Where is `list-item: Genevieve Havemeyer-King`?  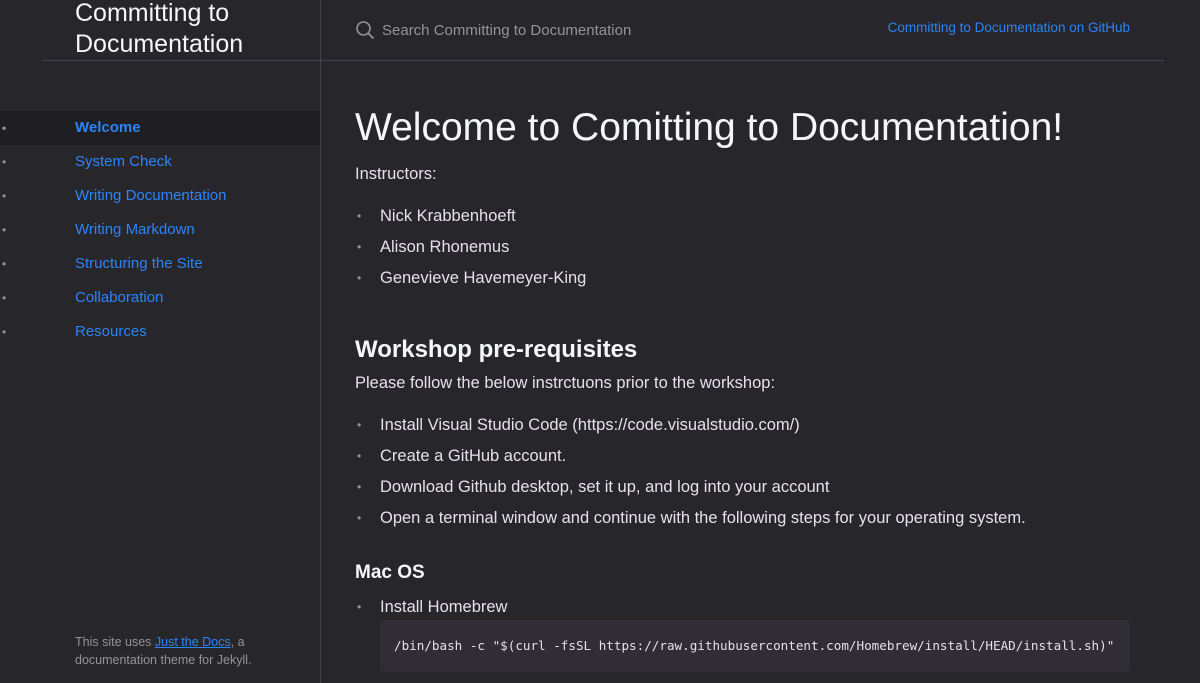
list-item: Genevieve Havemeyer-King is located at coordinates (755, 281).